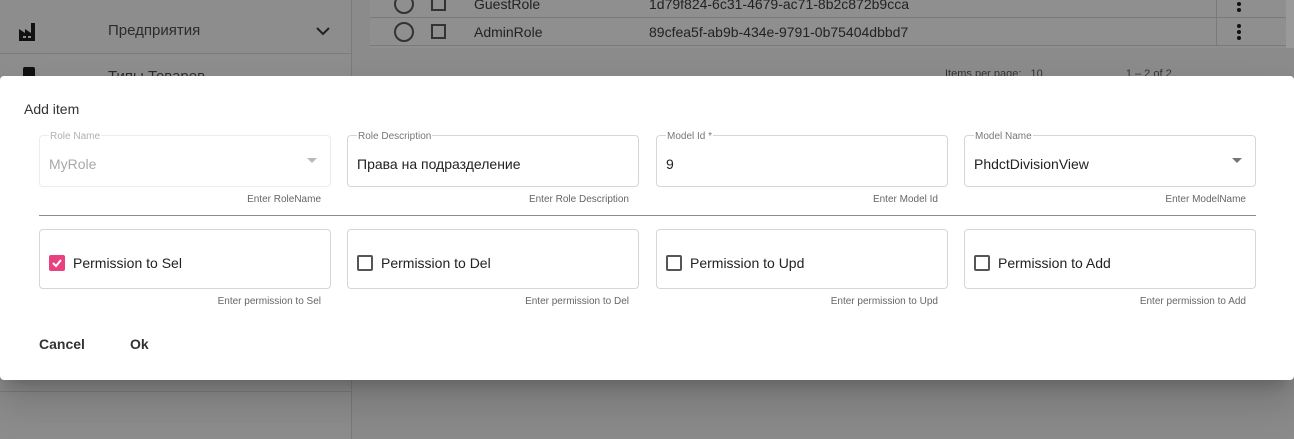 The image size is (1294, 439). What do you see at coordinates (578, 199) in the screenshot?
I see `role-description-hint: Enter Role Description` at bounding box center [578, 199].